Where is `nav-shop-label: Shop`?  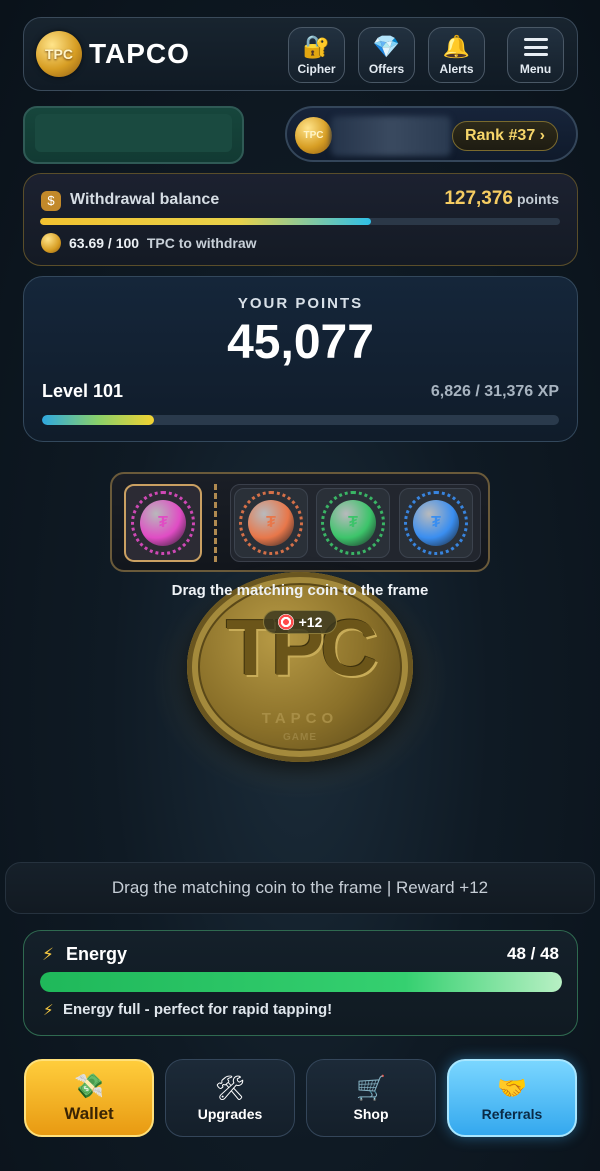
nav-shop-label: Shop is located at coordinates (371, 1114).